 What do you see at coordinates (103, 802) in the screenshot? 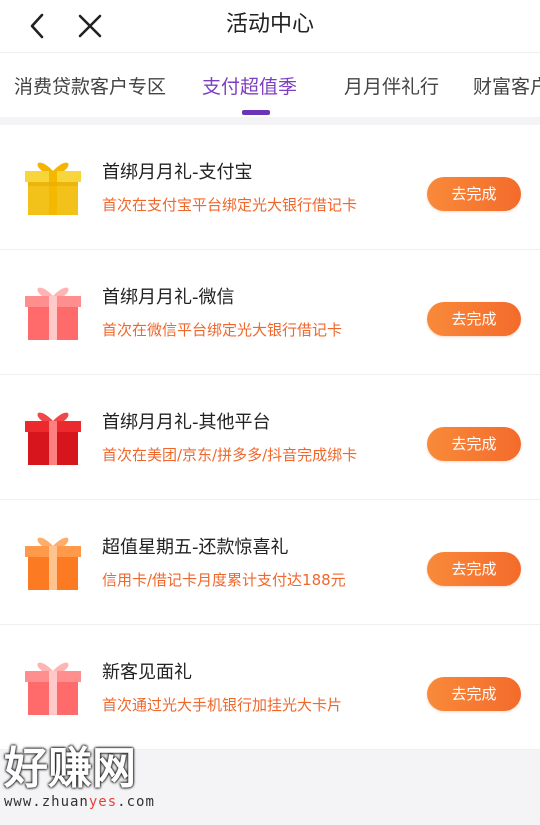
I see `watermark-url-highlight: yes` at bounding box center [103, 802].